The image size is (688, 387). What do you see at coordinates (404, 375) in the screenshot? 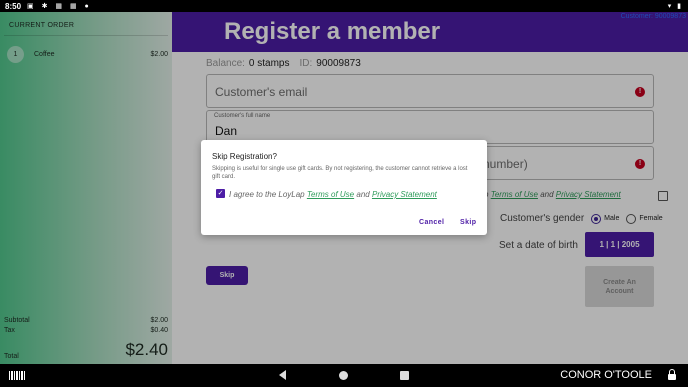
I see `recent-apps-icon` at bounding box center [404, 375].